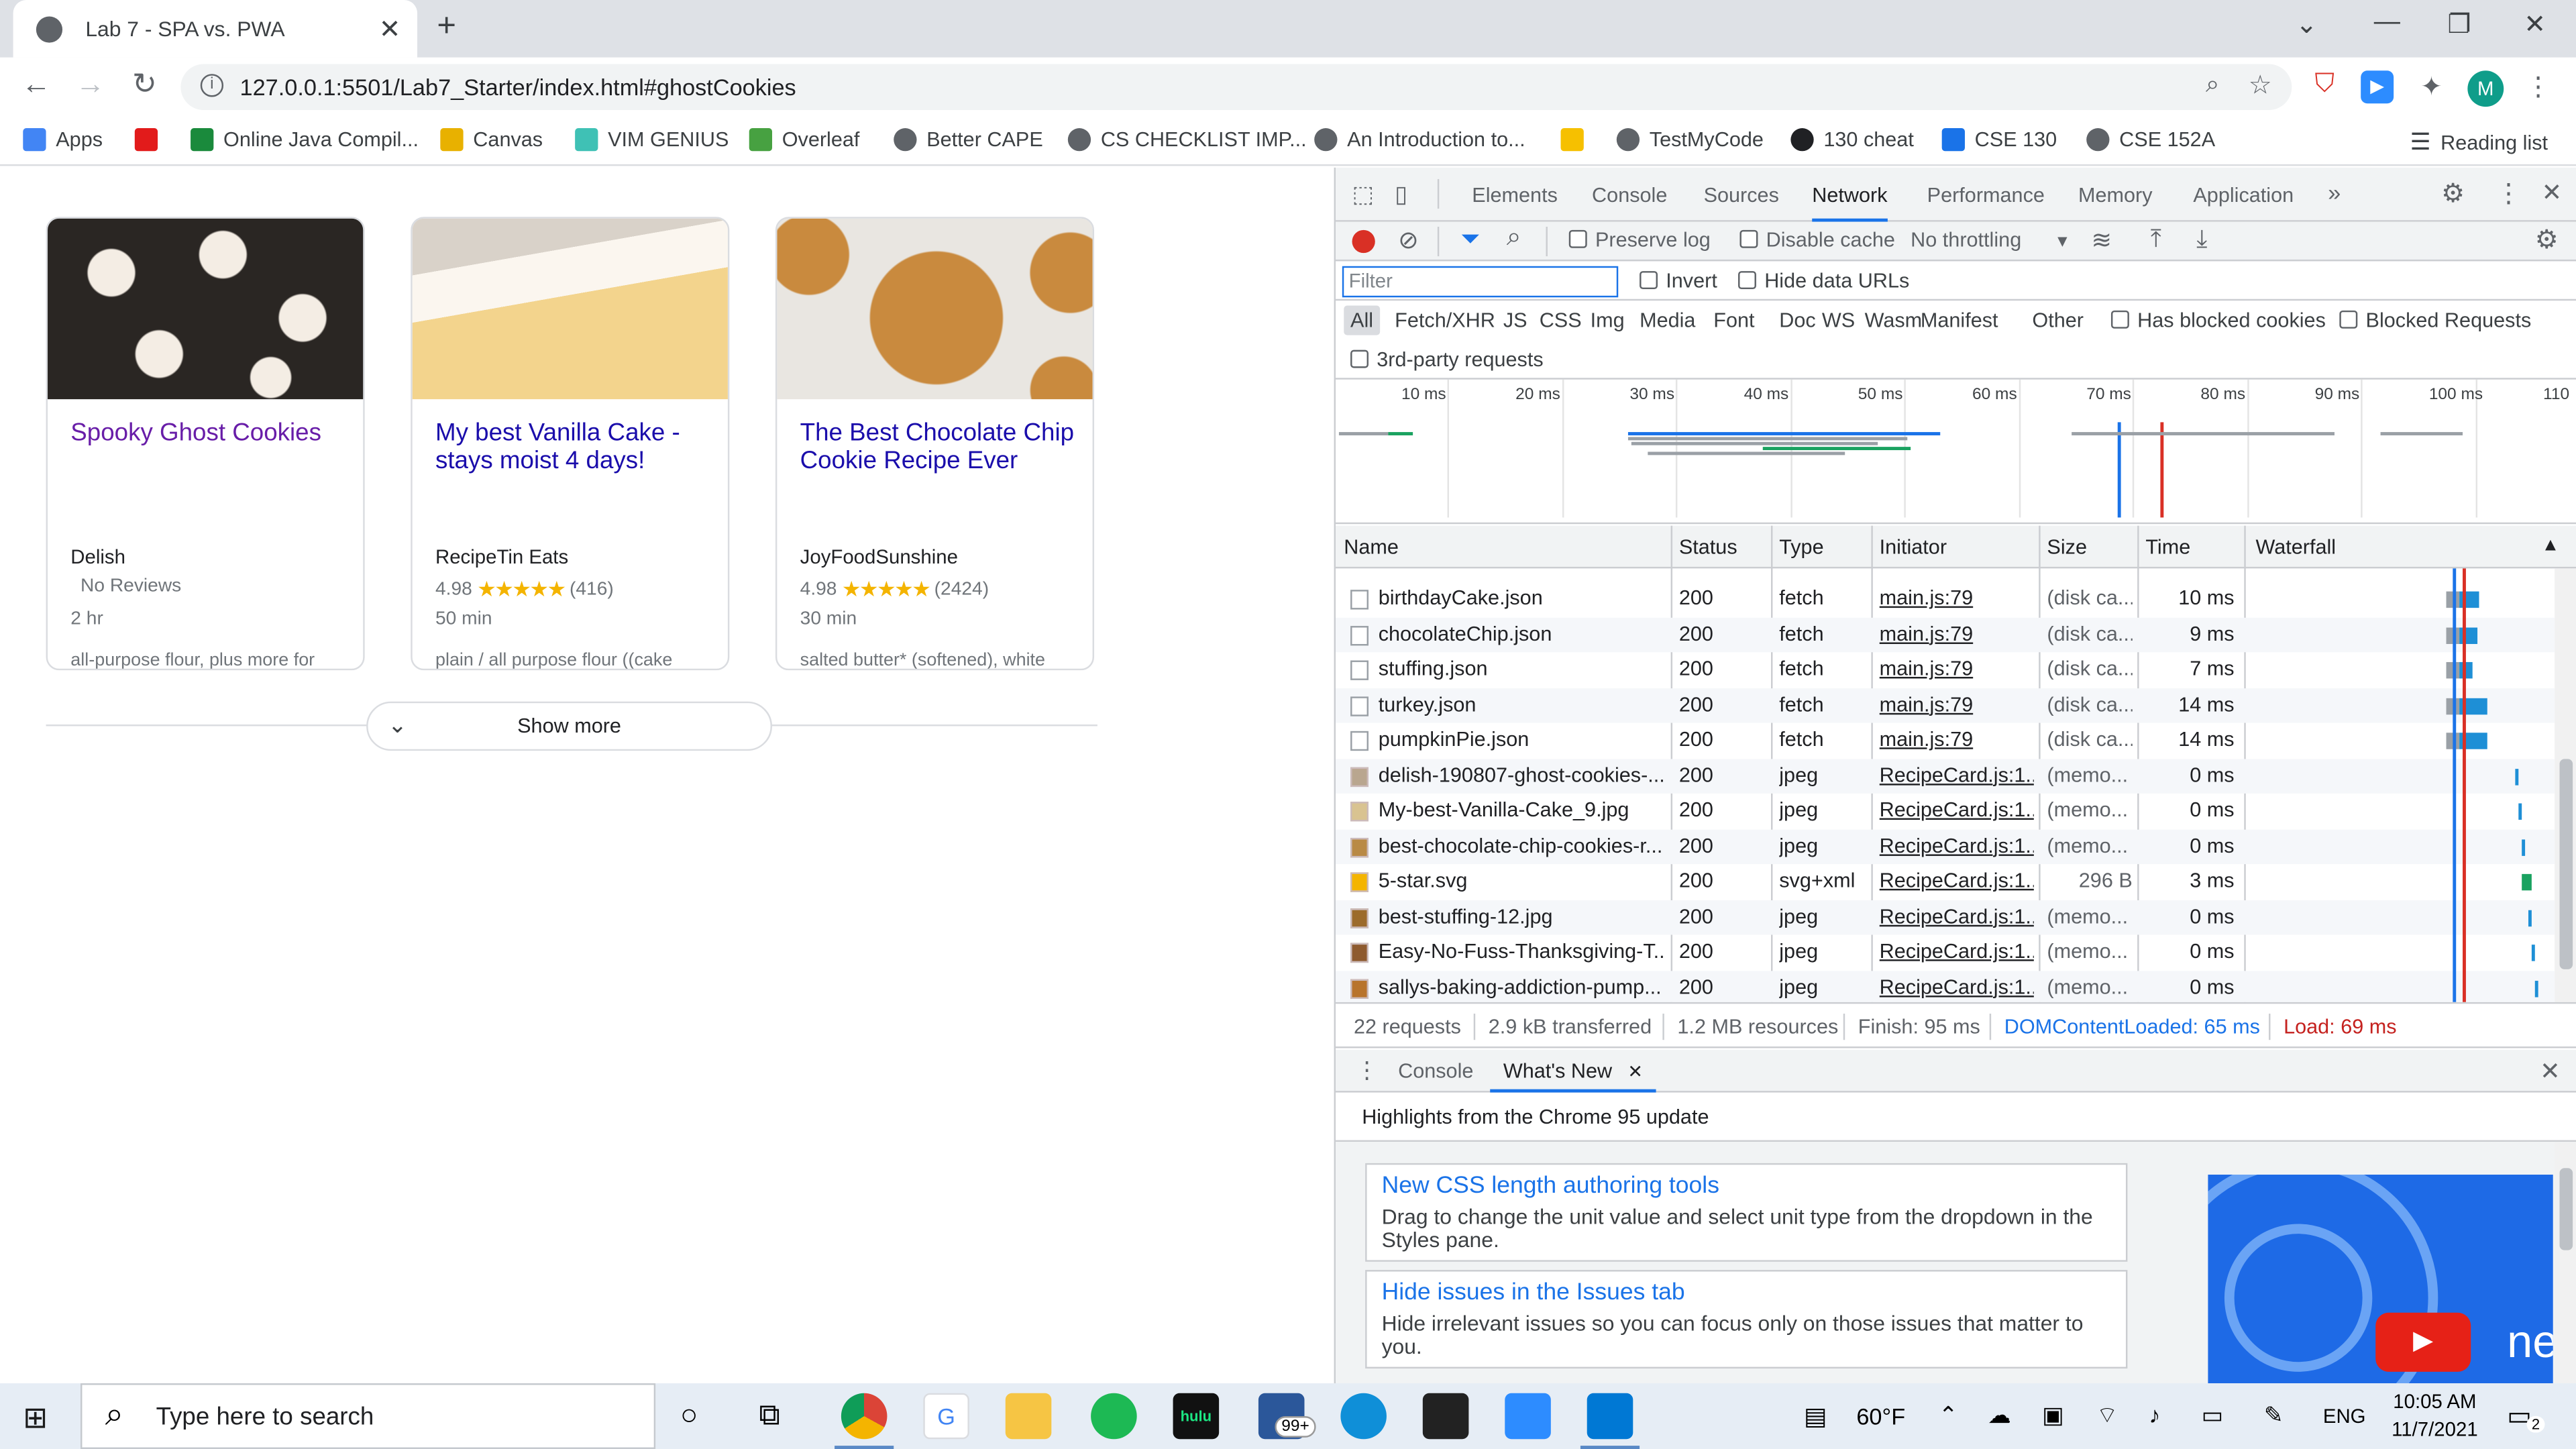 Image resolution: width=2576 pixels, height=1449 pixels. What do you see at coordinates (1480, 282) in the screenshot?
I see `filter-input: Filter` at bounding box center [1480, 282].